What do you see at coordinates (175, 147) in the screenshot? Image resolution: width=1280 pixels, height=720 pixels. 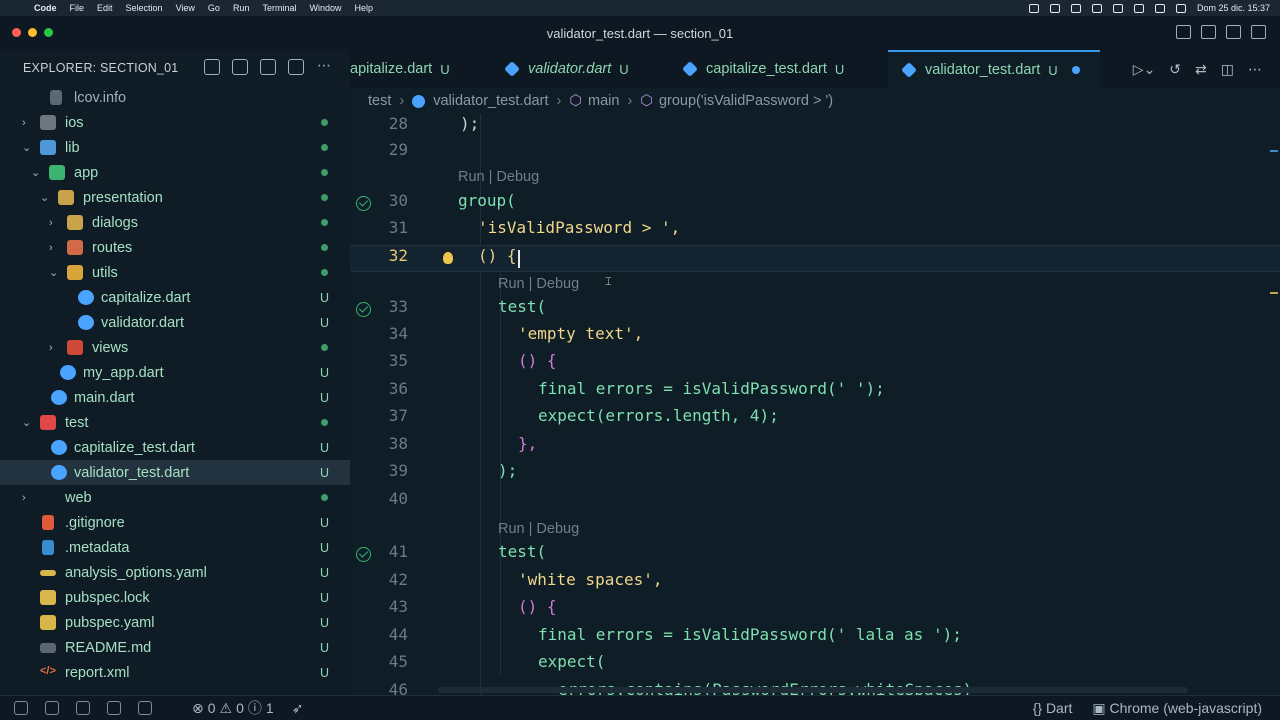 I see `tree-item: ⌄ lib` at bounding box center [175, 147].